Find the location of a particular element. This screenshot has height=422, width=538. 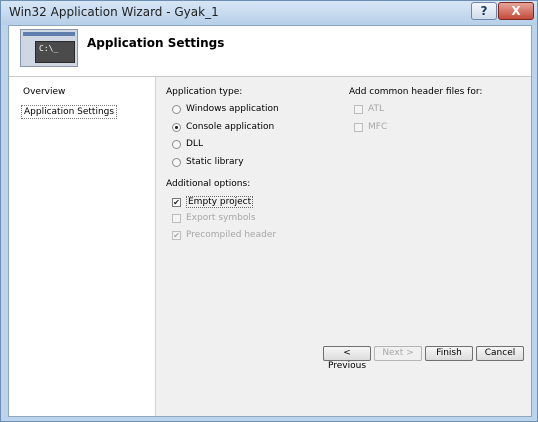

window-strip is located at coordinates (49, 34).